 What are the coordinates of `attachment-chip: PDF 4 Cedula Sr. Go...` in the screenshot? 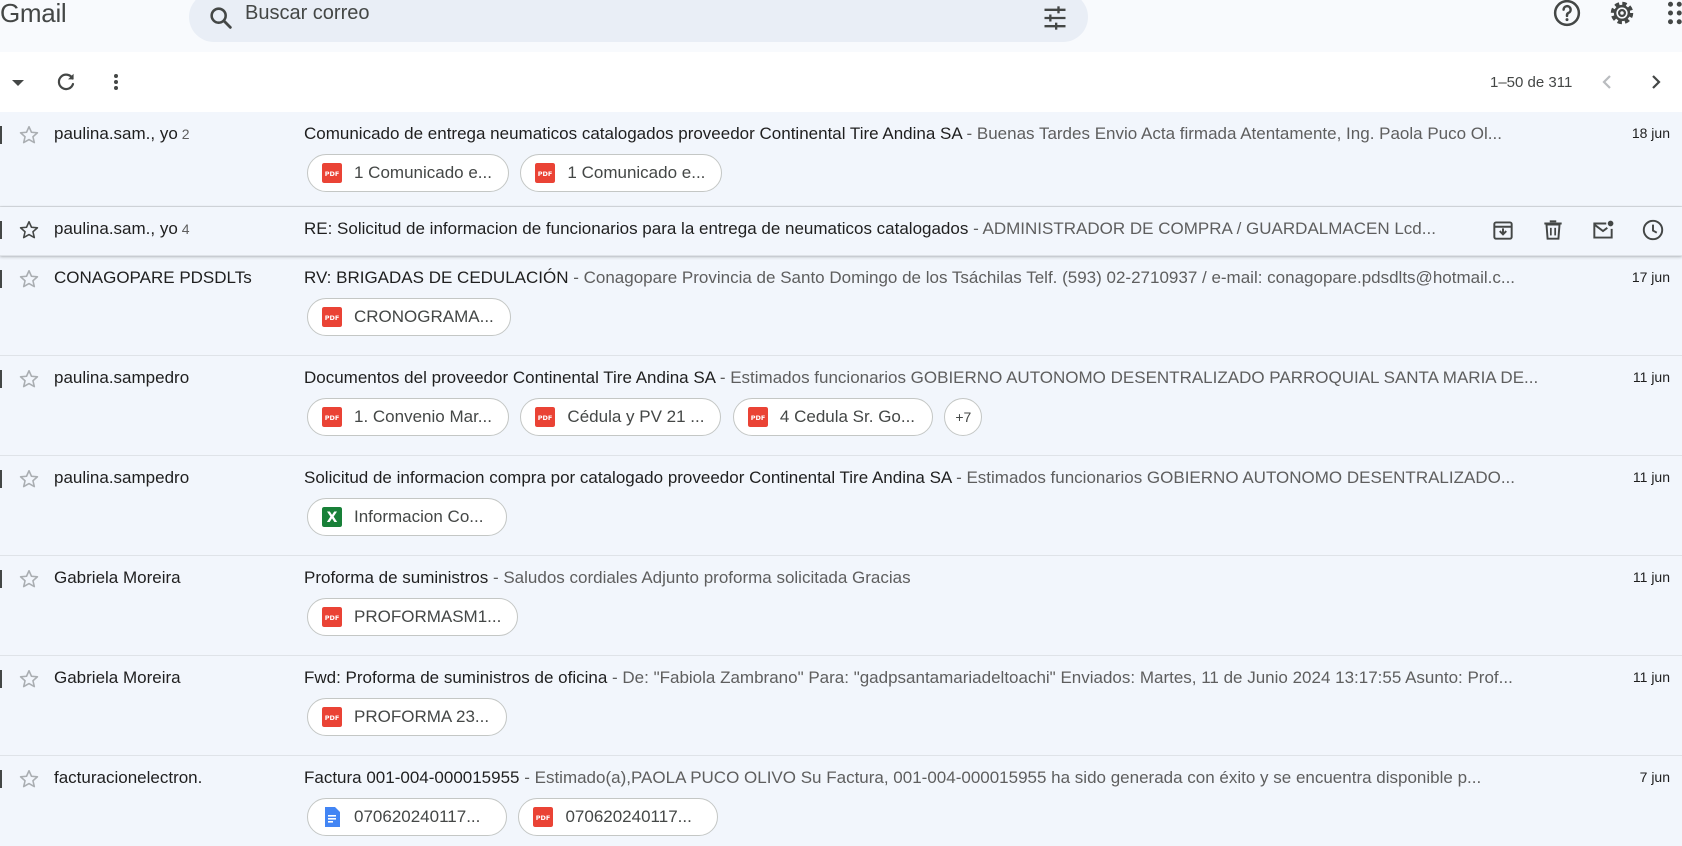 It's located at (832, 417).